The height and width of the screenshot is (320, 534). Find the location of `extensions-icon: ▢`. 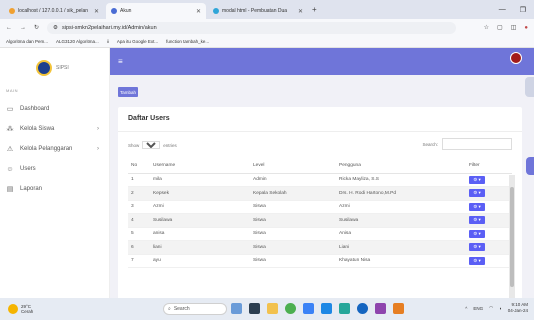

extensions-icon: ▢ is located at coordinates (500, 27).